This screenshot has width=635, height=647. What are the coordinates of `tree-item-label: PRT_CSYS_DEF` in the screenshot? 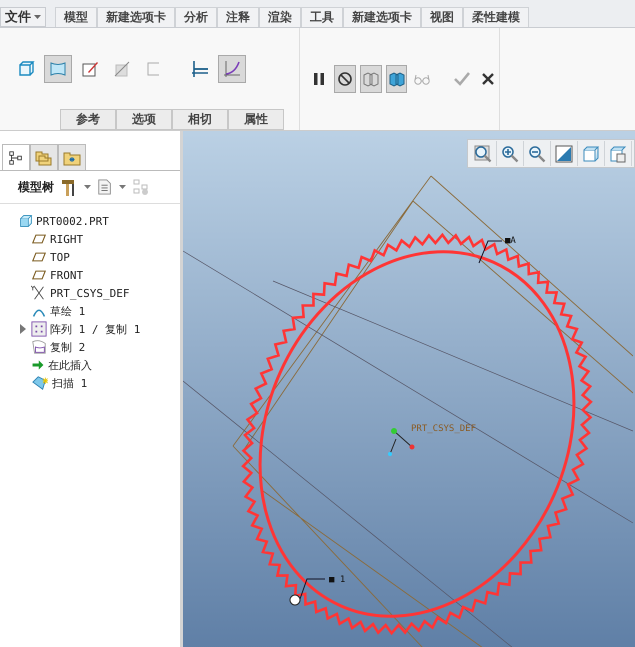 It's located at (90, 293).